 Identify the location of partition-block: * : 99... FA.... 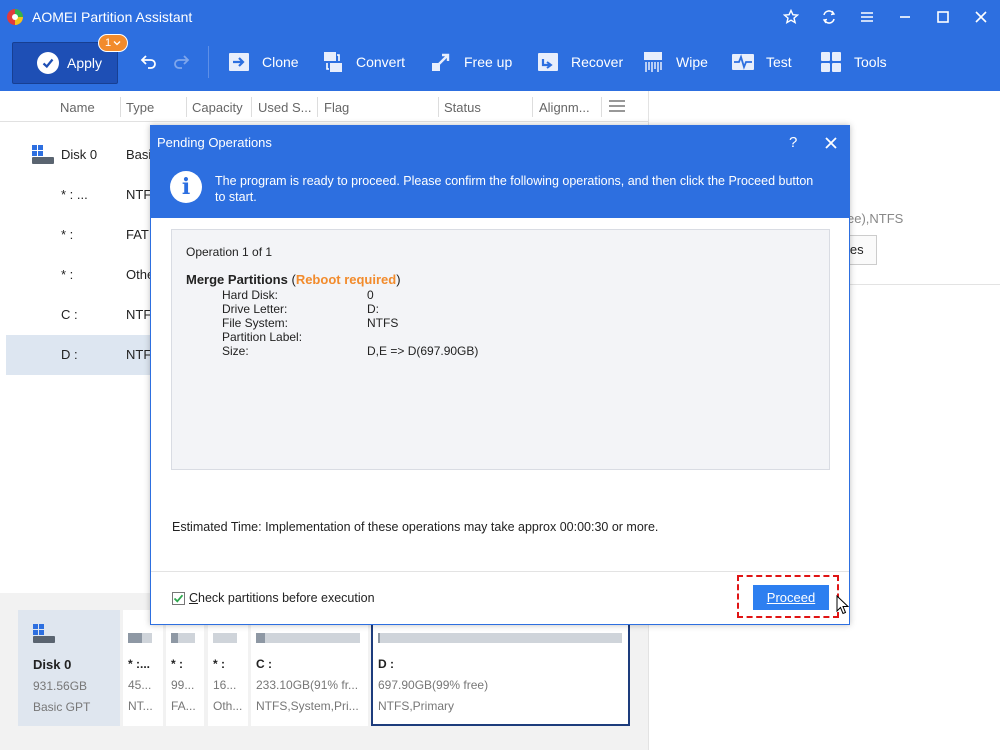
(185, 668).